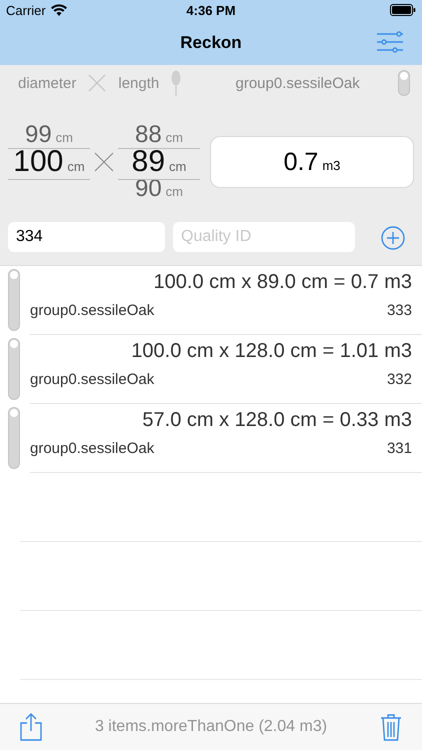 This screenshot has width=422, height=750. What do you see at coordinates (139, 83) in the screenshot?
I see `length-label: length` at bounding box center [139, 83].